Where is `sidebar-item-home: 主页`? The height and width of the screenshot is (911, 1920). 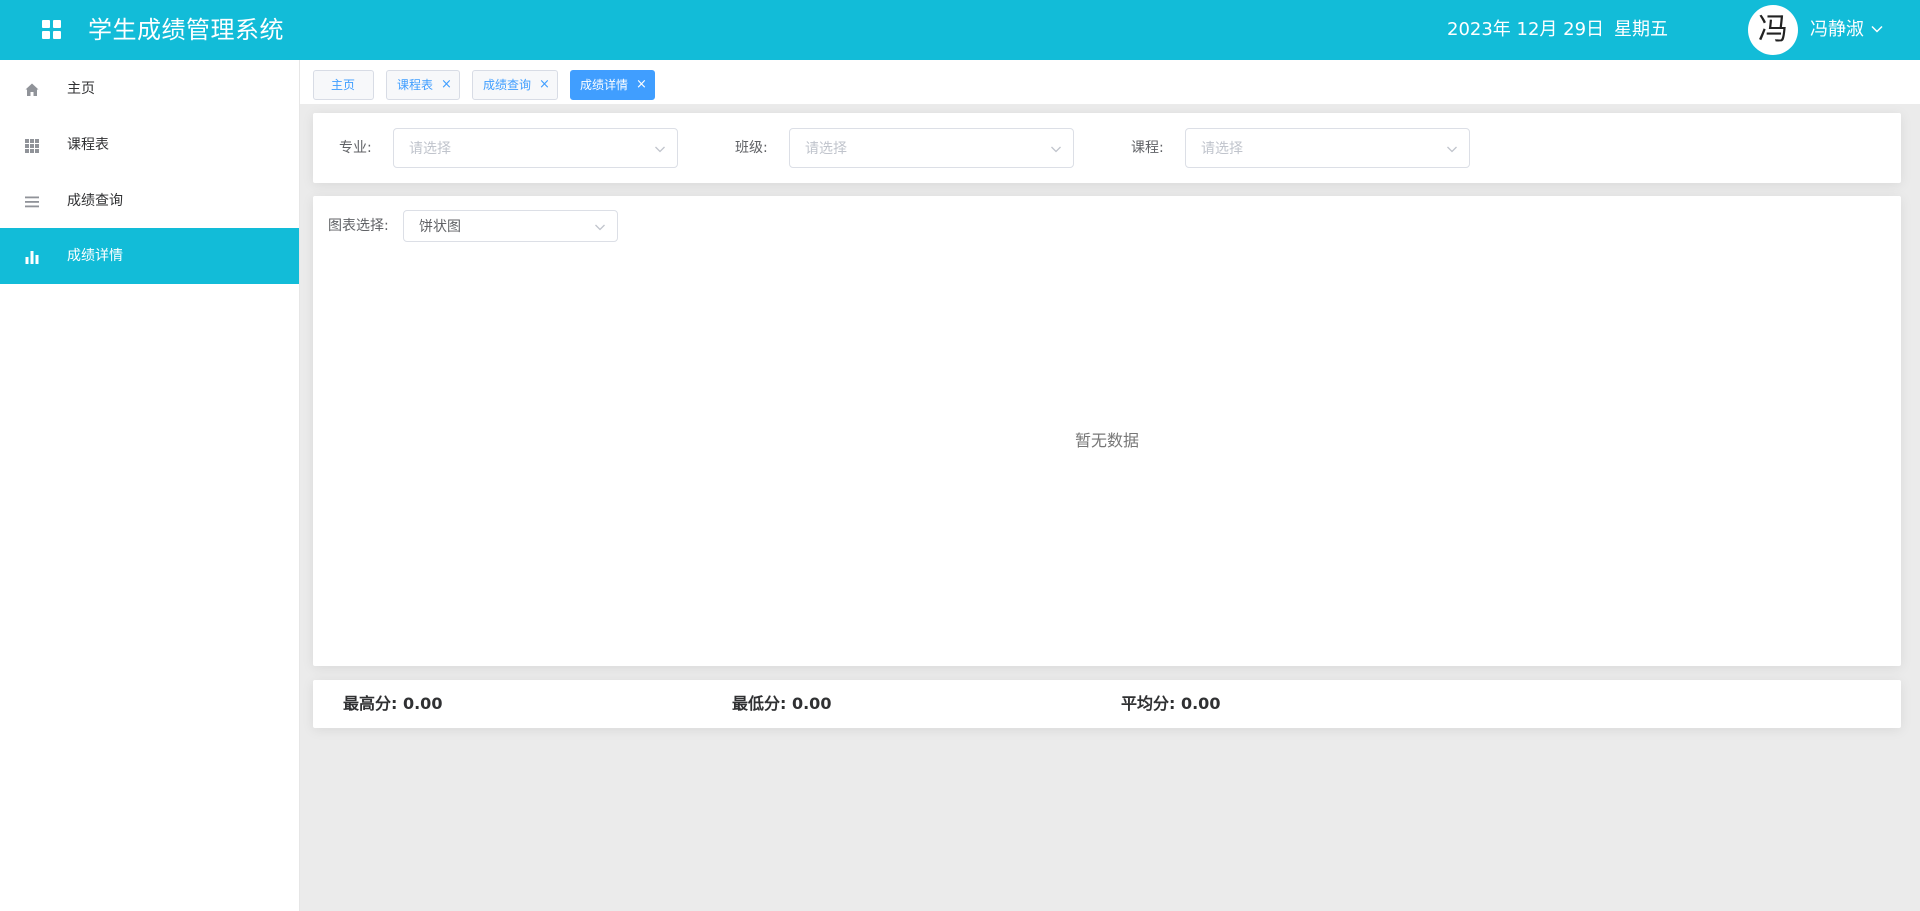
sidebar-item-home: 主页 is located at coordinates (149, 89).